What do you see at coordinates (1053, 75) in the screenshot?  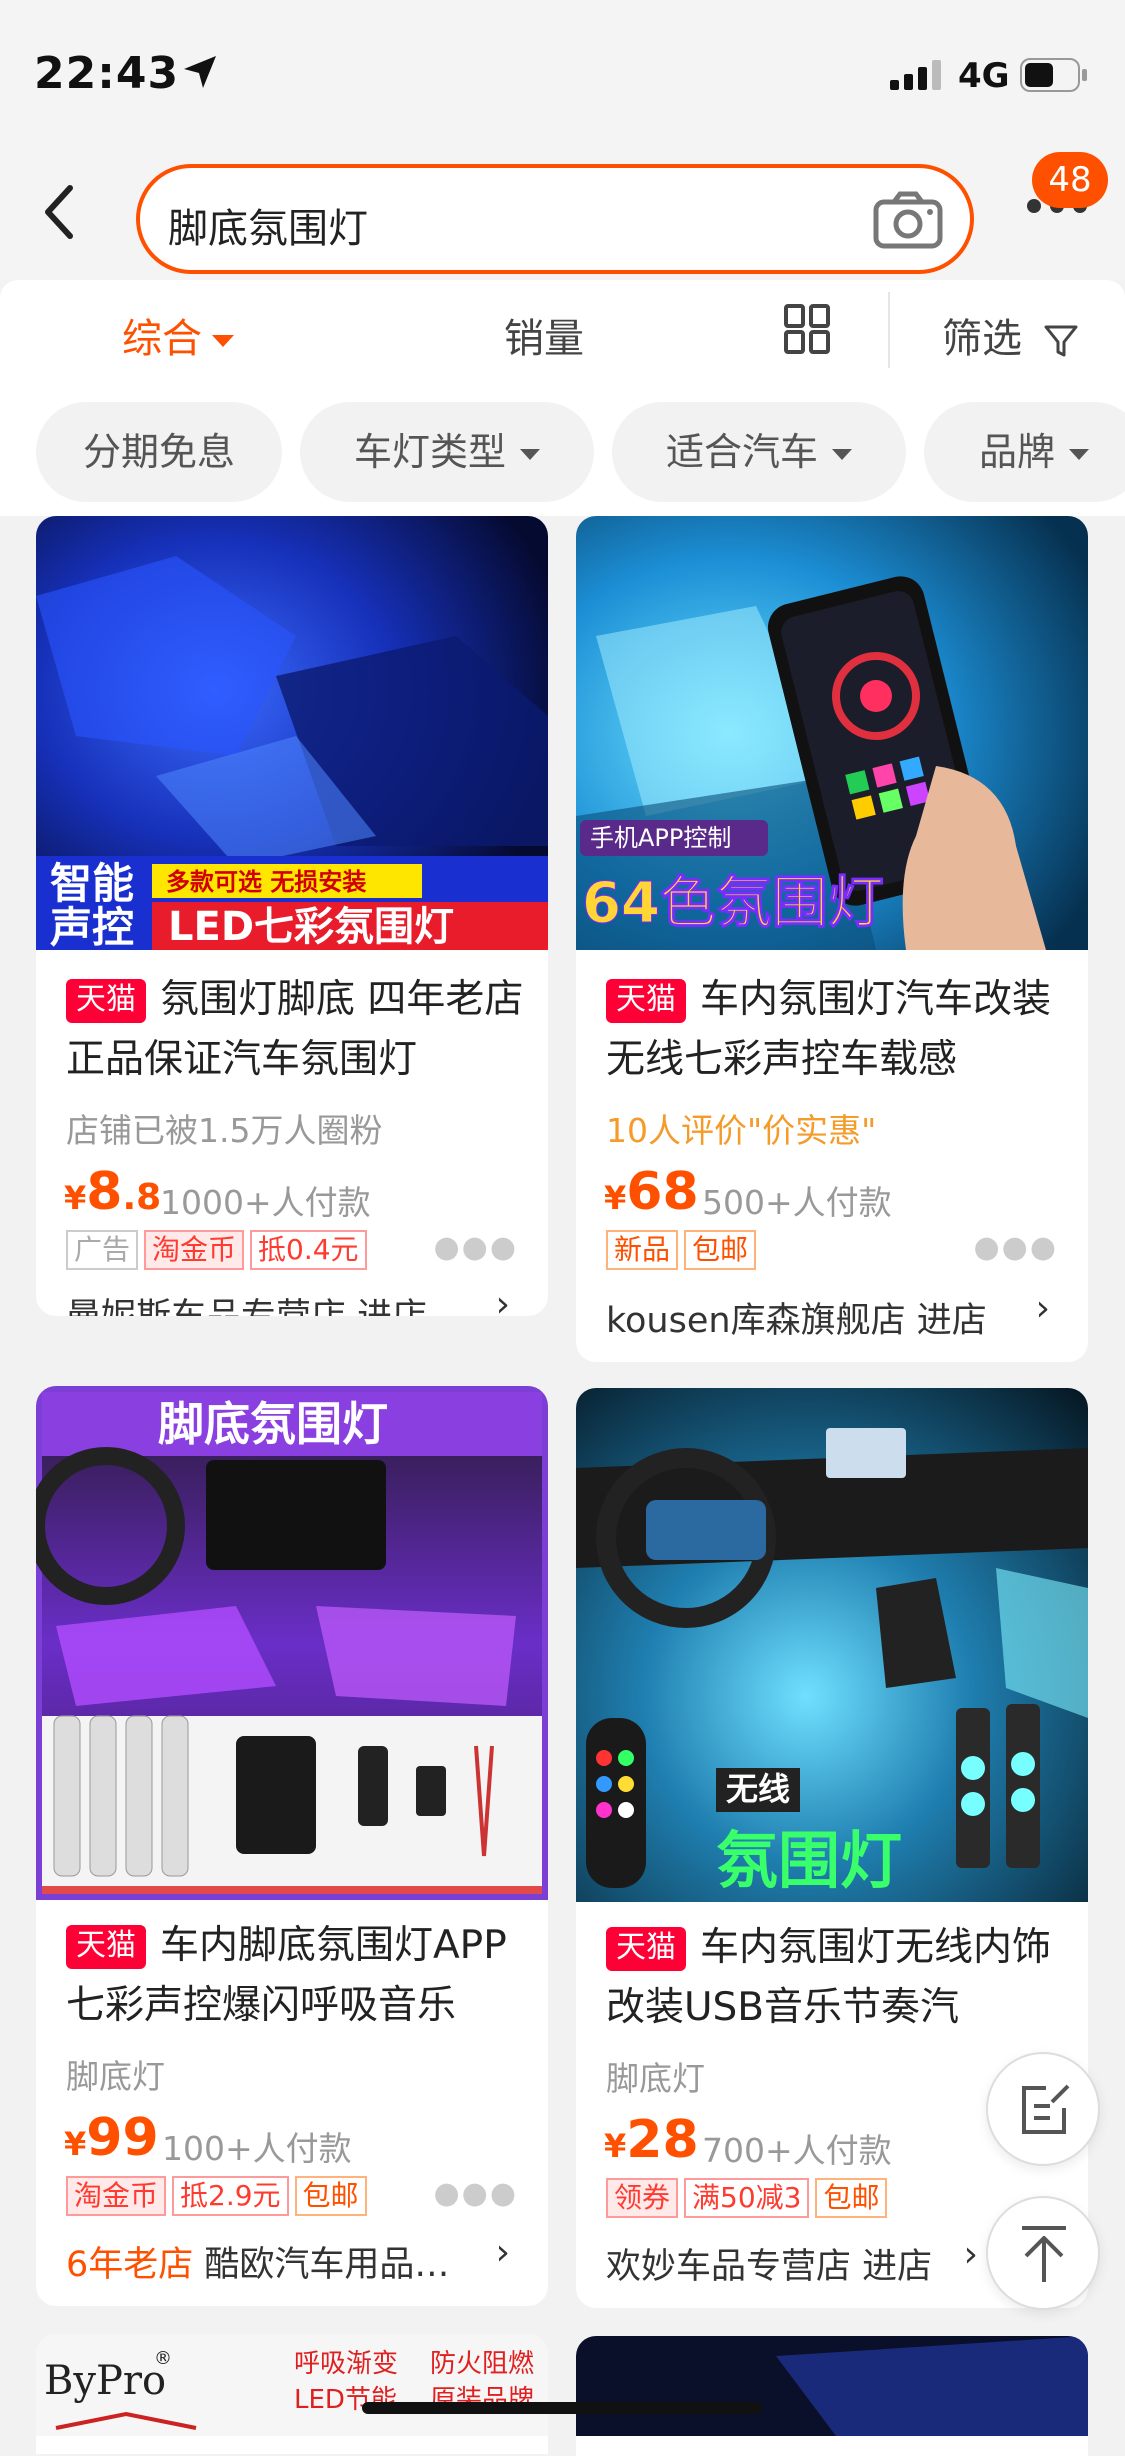 I see `battery-icon` at bounding box center [1053, 75].